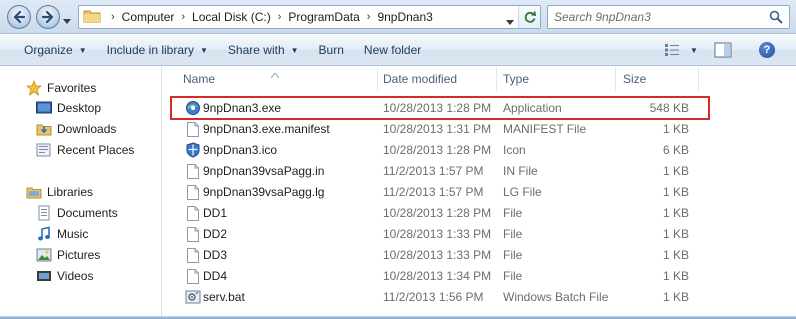 The height and width of the screenshot is (319, 796). What do you see at coordinates (44, 255) in the screenshot?
I see `pictures-icon` at bounding box center [44, 255].